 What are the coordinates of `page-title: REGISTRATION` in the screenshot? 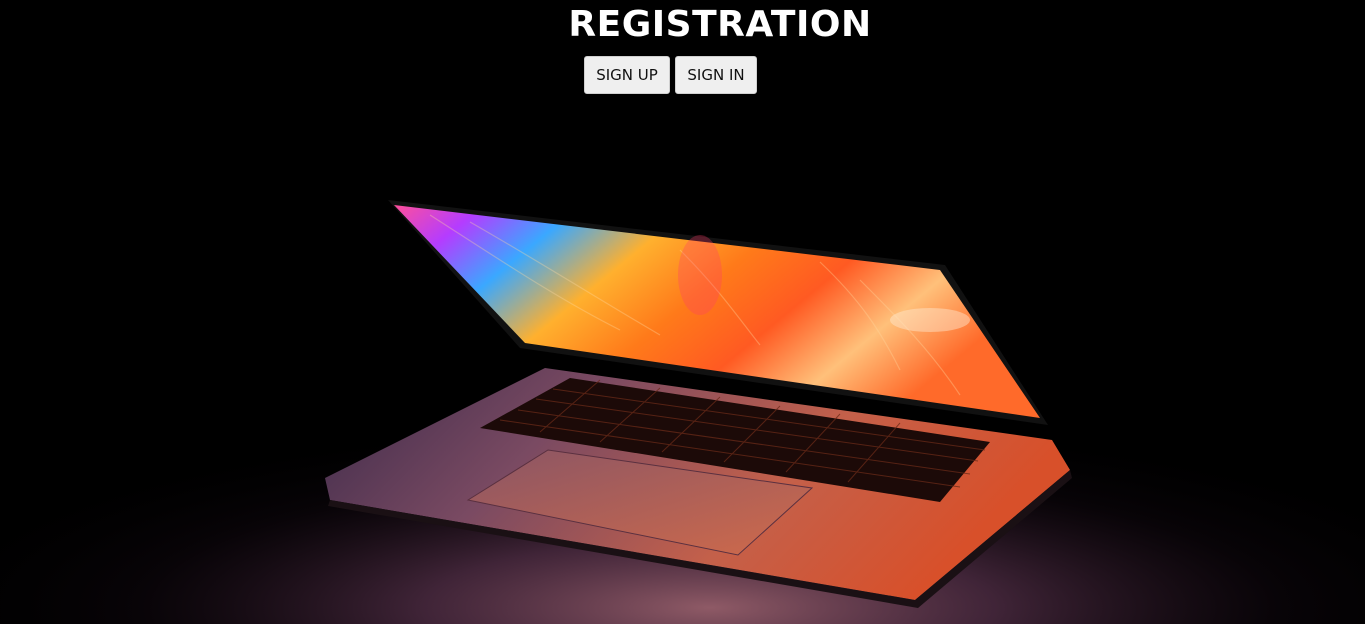 It's located at (720, 24).